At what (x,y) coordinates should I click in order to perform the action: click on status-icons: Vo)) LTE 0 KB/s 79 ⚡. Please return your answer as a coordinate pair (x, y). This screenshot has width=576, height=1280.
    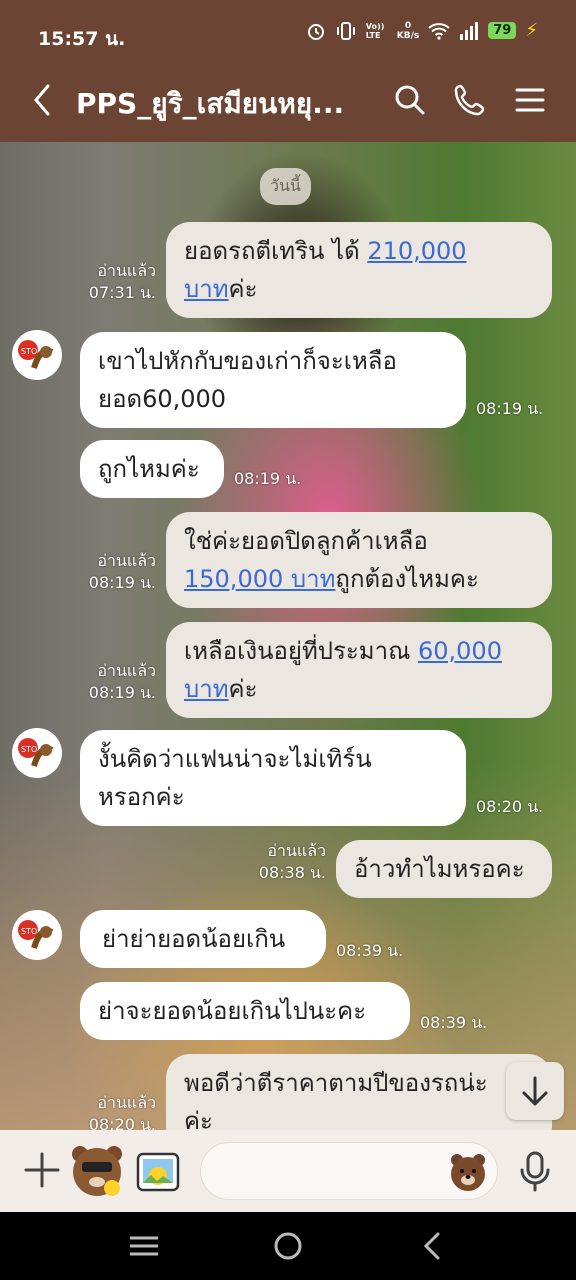
    Looking at the image, I should click on (422, 30).